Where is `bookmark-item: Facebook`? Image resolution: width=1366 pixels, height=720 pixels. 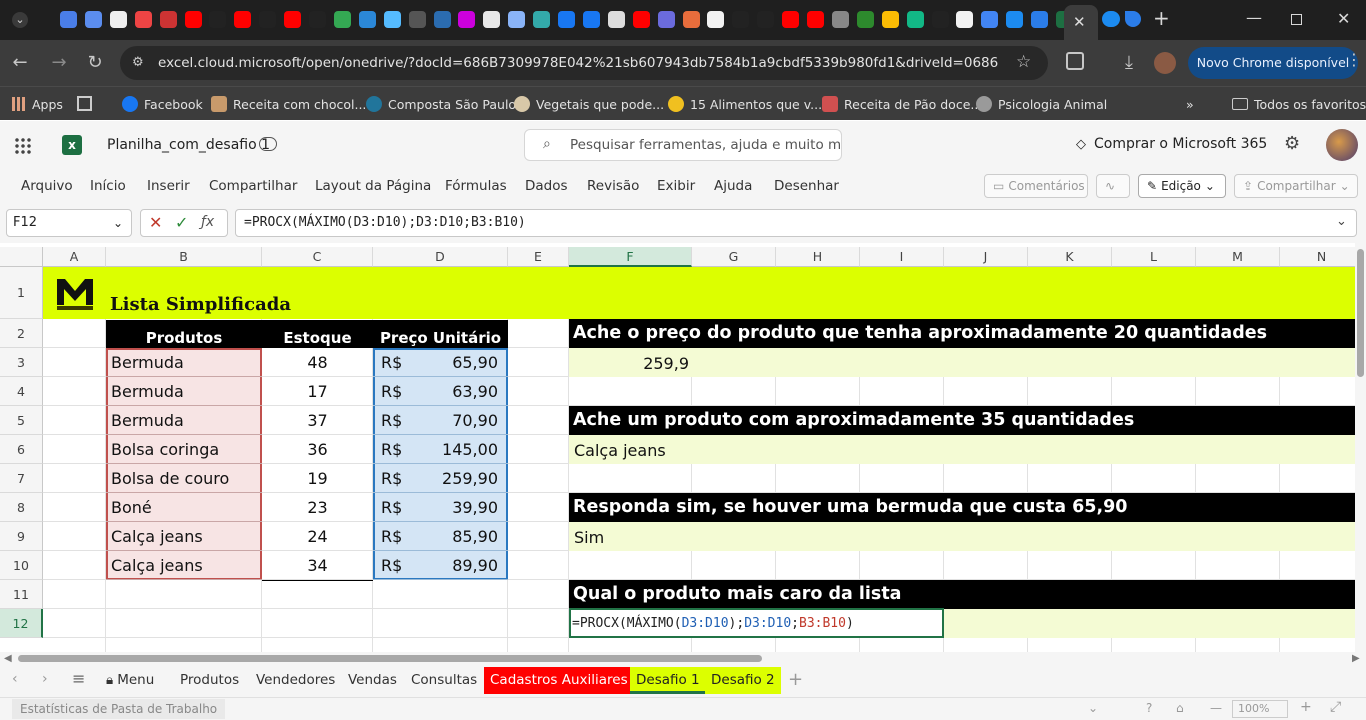
bookmark-item: Facebook is located at coordinates (162, 104).